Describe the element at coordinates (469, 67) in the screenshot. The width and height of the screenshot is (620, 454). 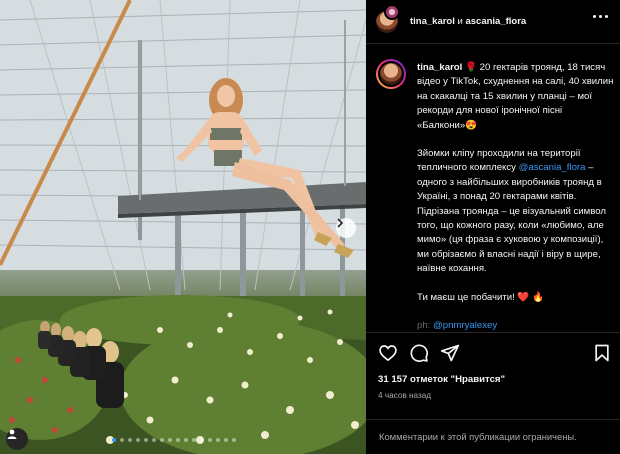
I see `rose-icon: 🌹` at that location.